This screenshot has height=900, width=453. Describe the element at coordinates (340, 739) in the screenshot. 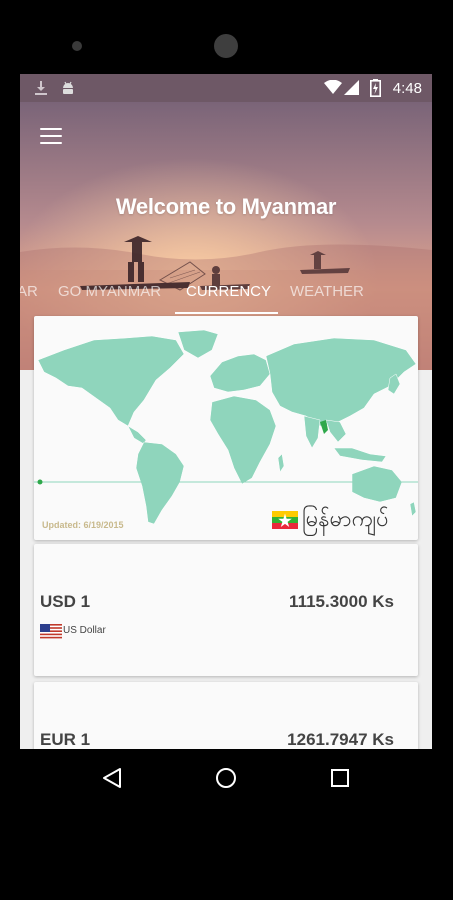

I see `rate-value: 1261.7947 Ks` at that location.